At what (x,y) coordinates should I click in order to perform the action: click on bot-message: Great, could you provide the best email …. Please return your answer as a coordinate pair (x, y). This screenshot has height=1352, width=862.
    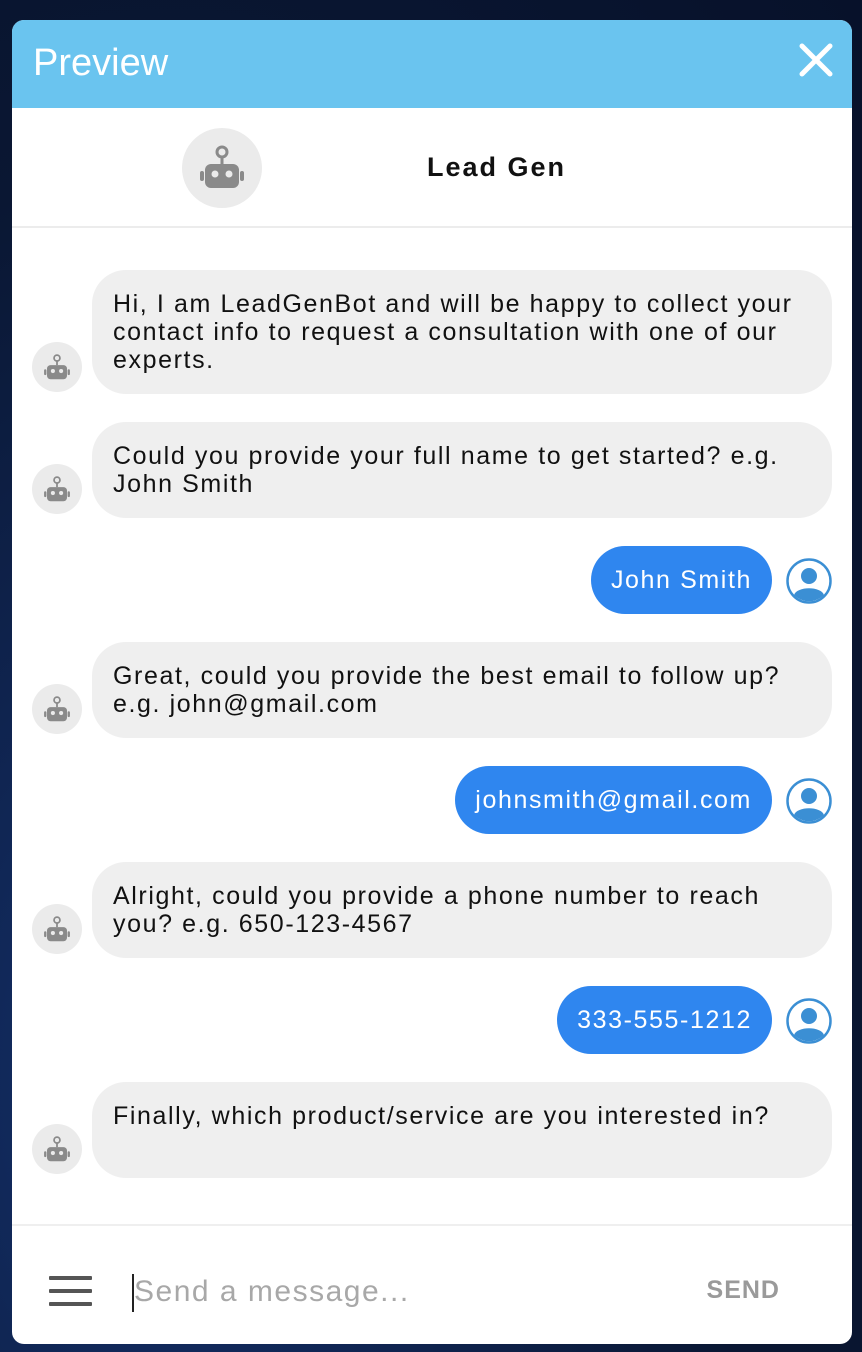
    Looking at the image, I should click on (432, 690).